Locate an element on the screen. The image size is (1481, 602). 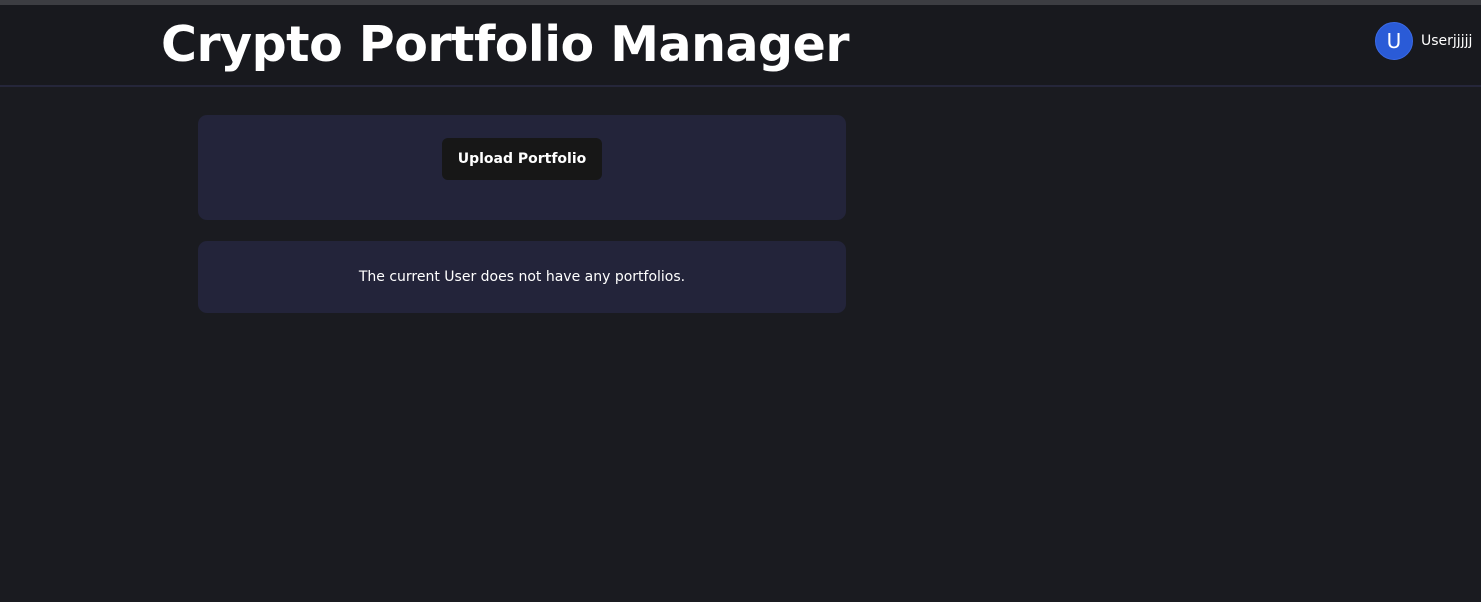
upload-portfolio-button: Upload Portfolio is located at coordinates (522, 159).